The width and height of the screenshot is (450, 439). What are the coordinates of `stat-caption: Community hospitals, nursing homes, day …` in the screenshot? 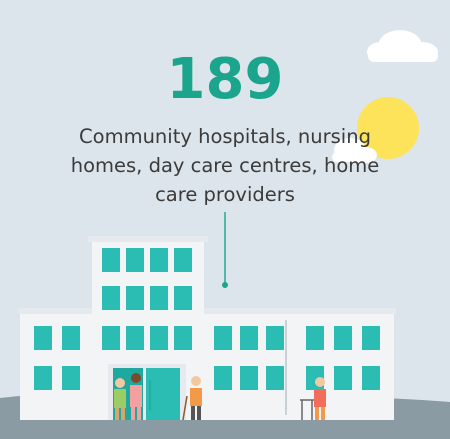 It's located at (225, 165).